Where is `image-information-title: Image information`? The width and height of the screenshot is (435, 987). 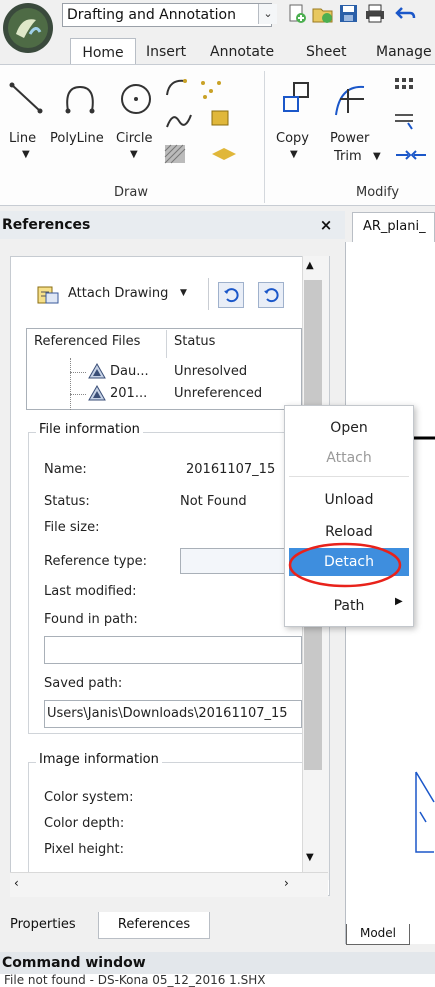 image-information-title: Image information is located at coordinates (99, 759).